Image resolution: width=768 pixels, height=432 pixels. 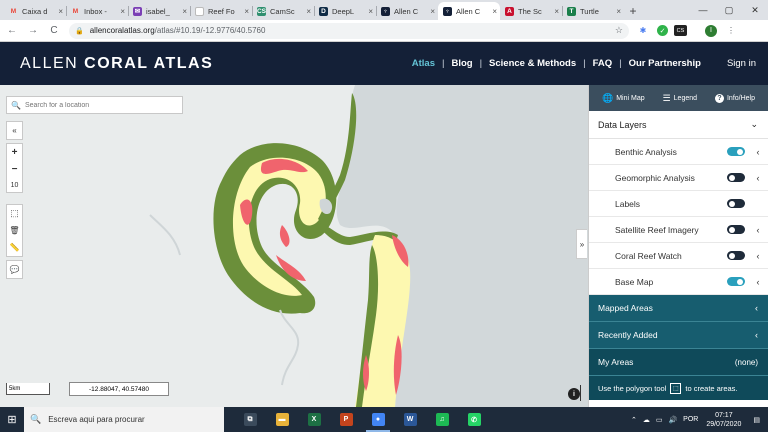 What do you see at coordinates (665, 63) in the screenshot?
I see `nav-our-partnership: Our Partnership` at bounding box center [665, 63].